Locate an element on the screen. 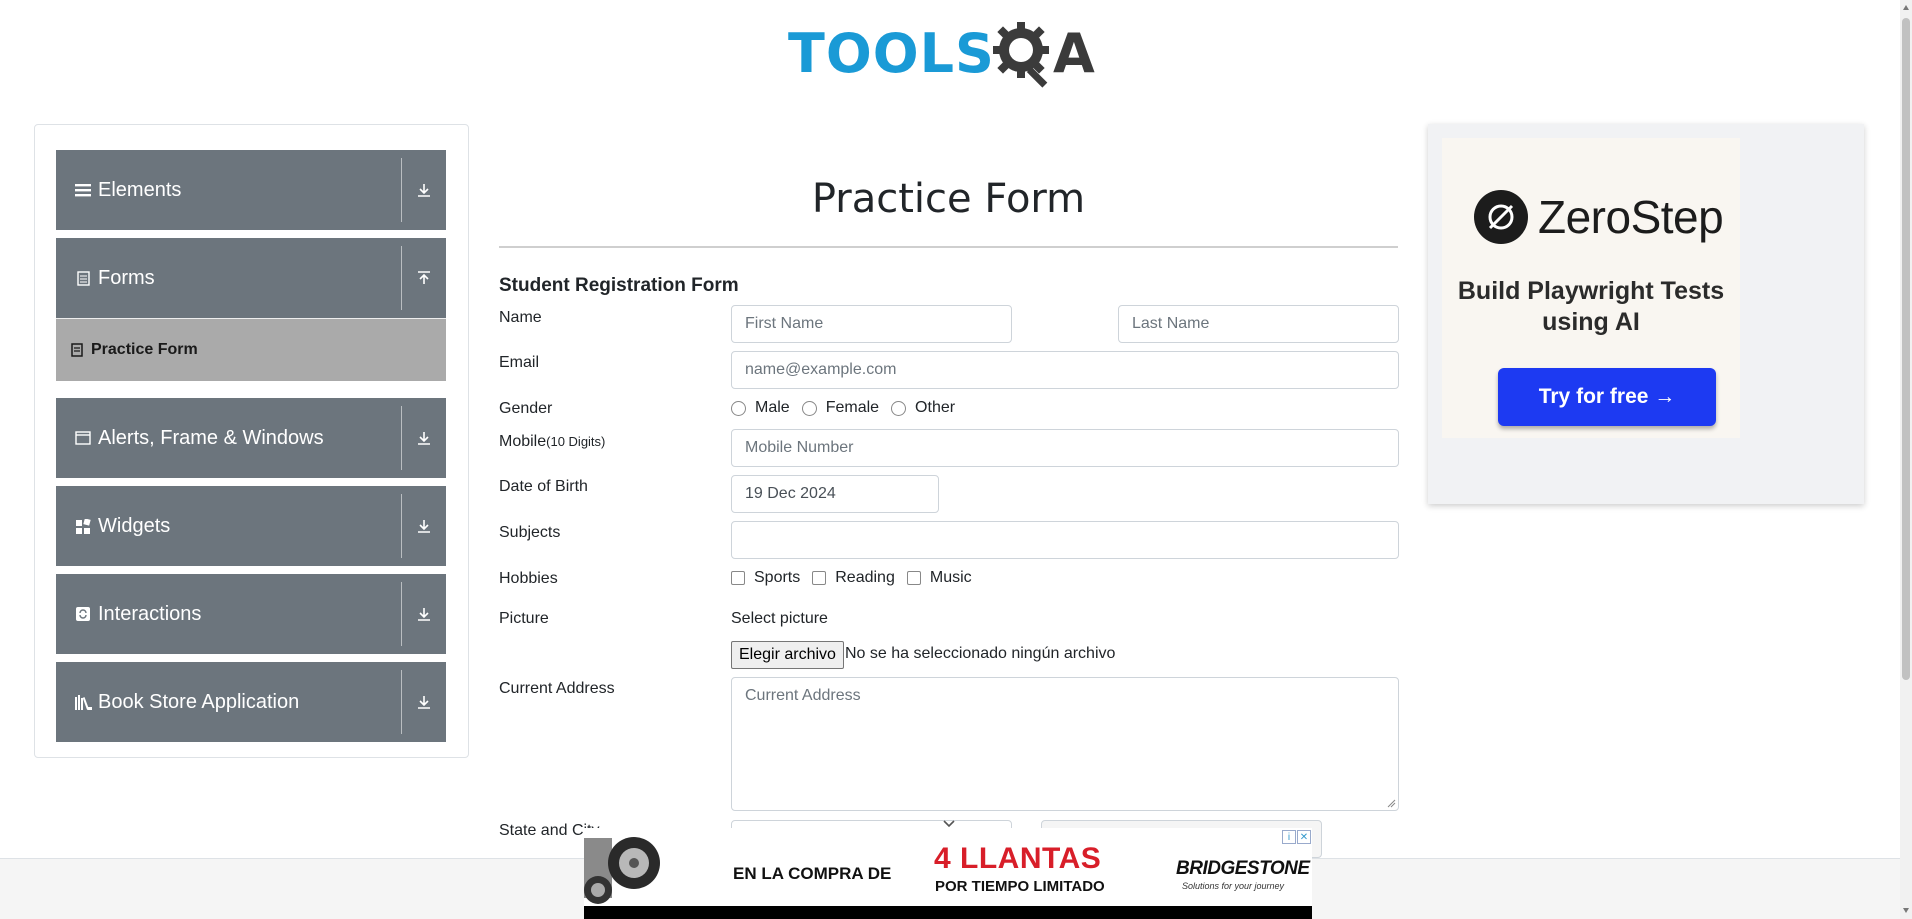  name-label: Name is located at coordinates (520, 317).